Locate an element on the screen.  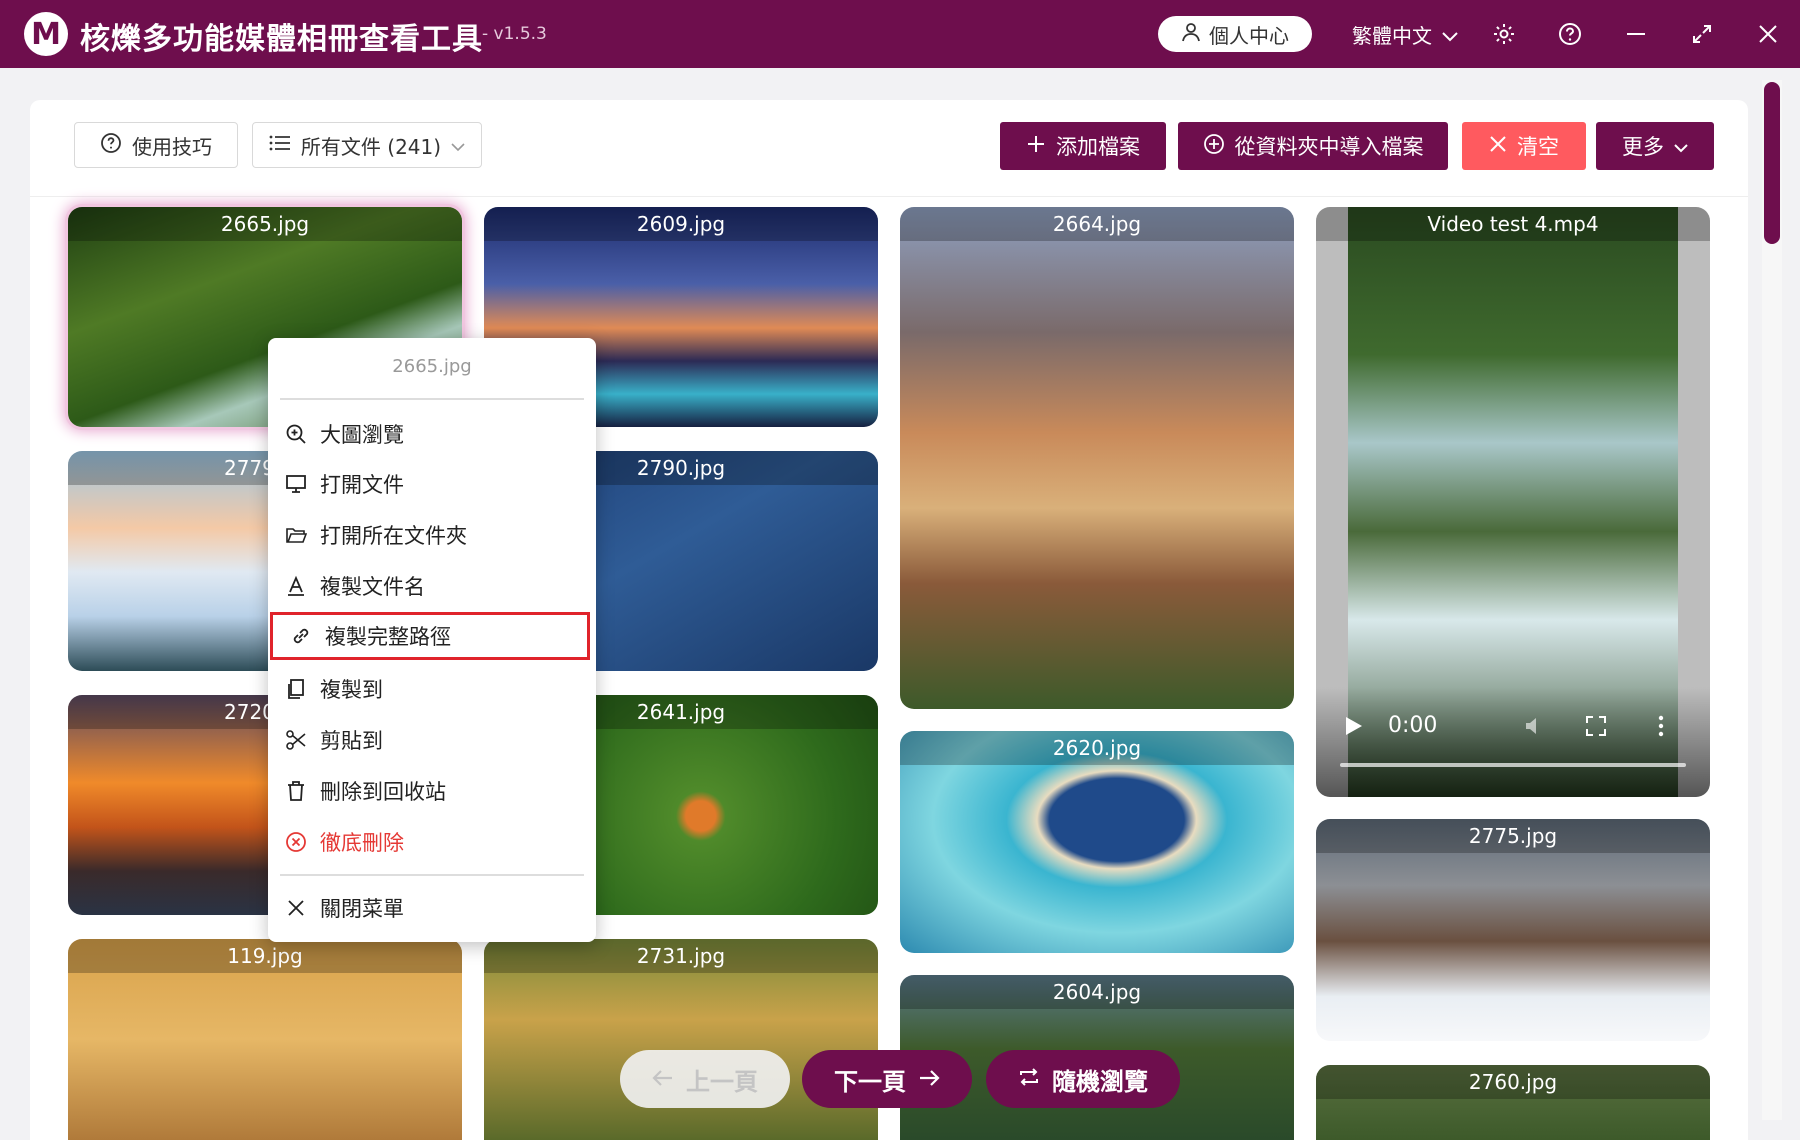
folder-open-icon is located at coordinates (296, 535).